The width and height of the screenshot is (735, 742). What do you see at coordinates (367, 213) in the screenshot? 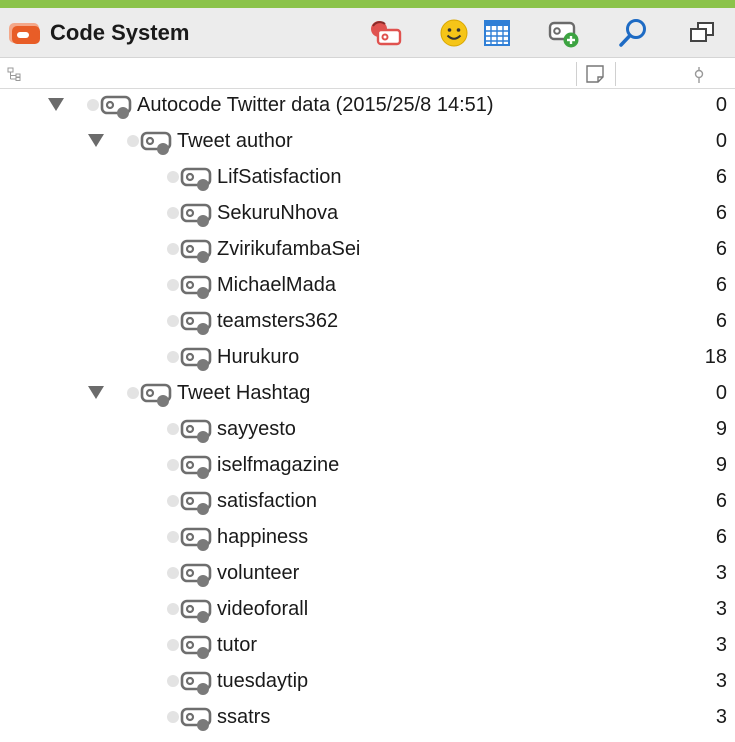
I see `tree-row: SekuruNhova 6` at bounding box center [367, 213].